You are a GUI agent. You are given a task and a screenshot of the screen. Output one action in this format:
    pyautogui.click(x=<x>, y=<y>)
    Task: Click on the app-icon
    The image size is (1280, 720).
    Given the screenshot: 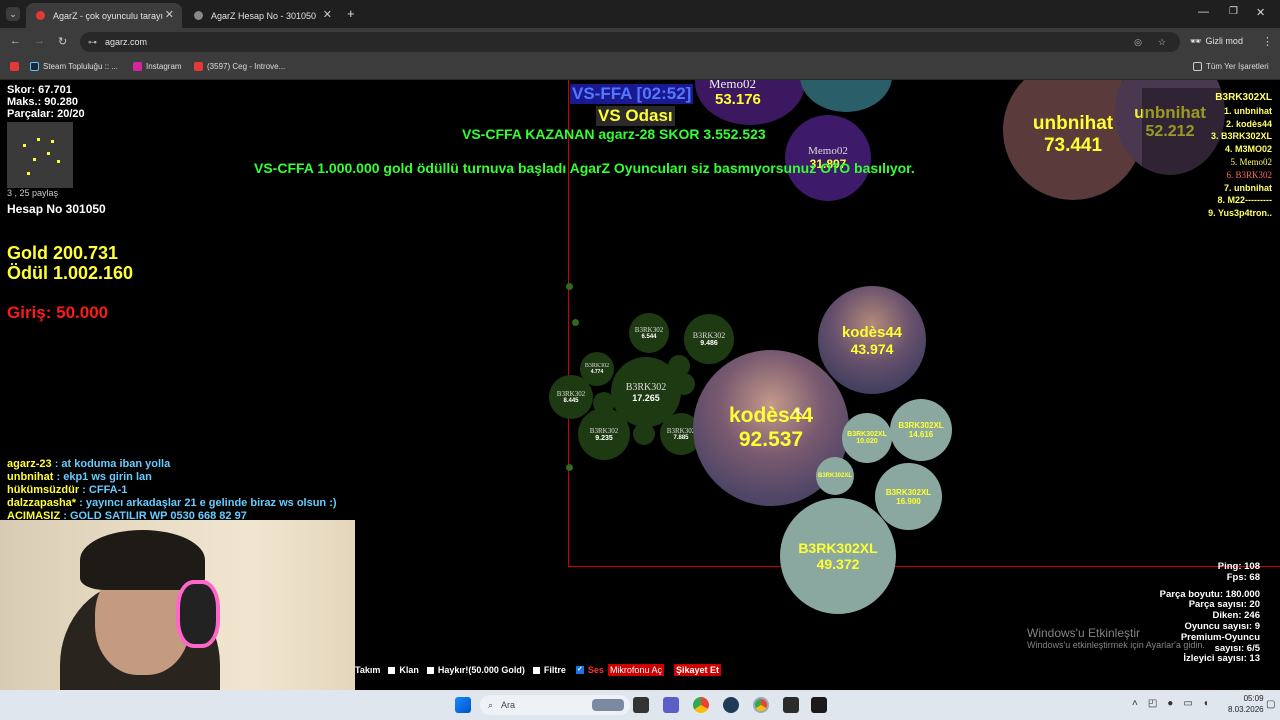 What is the action you would take?
    pyautogui.click(x=791, y=705)
    